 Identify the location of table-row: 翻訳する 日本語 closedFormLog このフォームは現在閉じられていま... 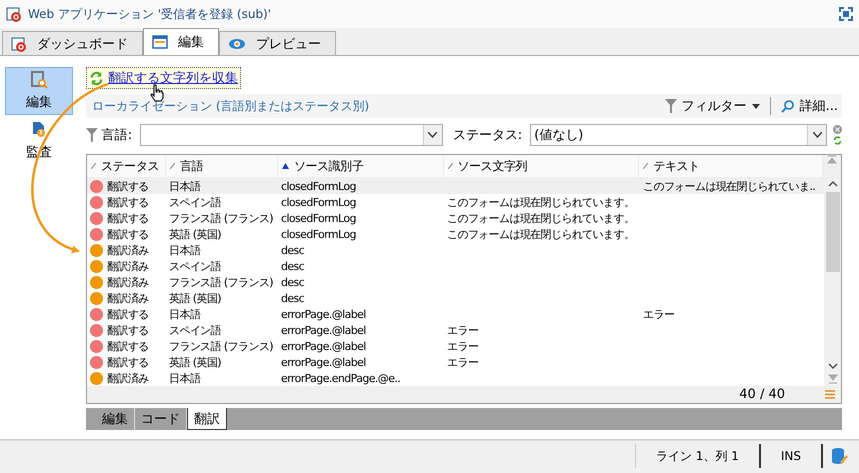
(455, 186).